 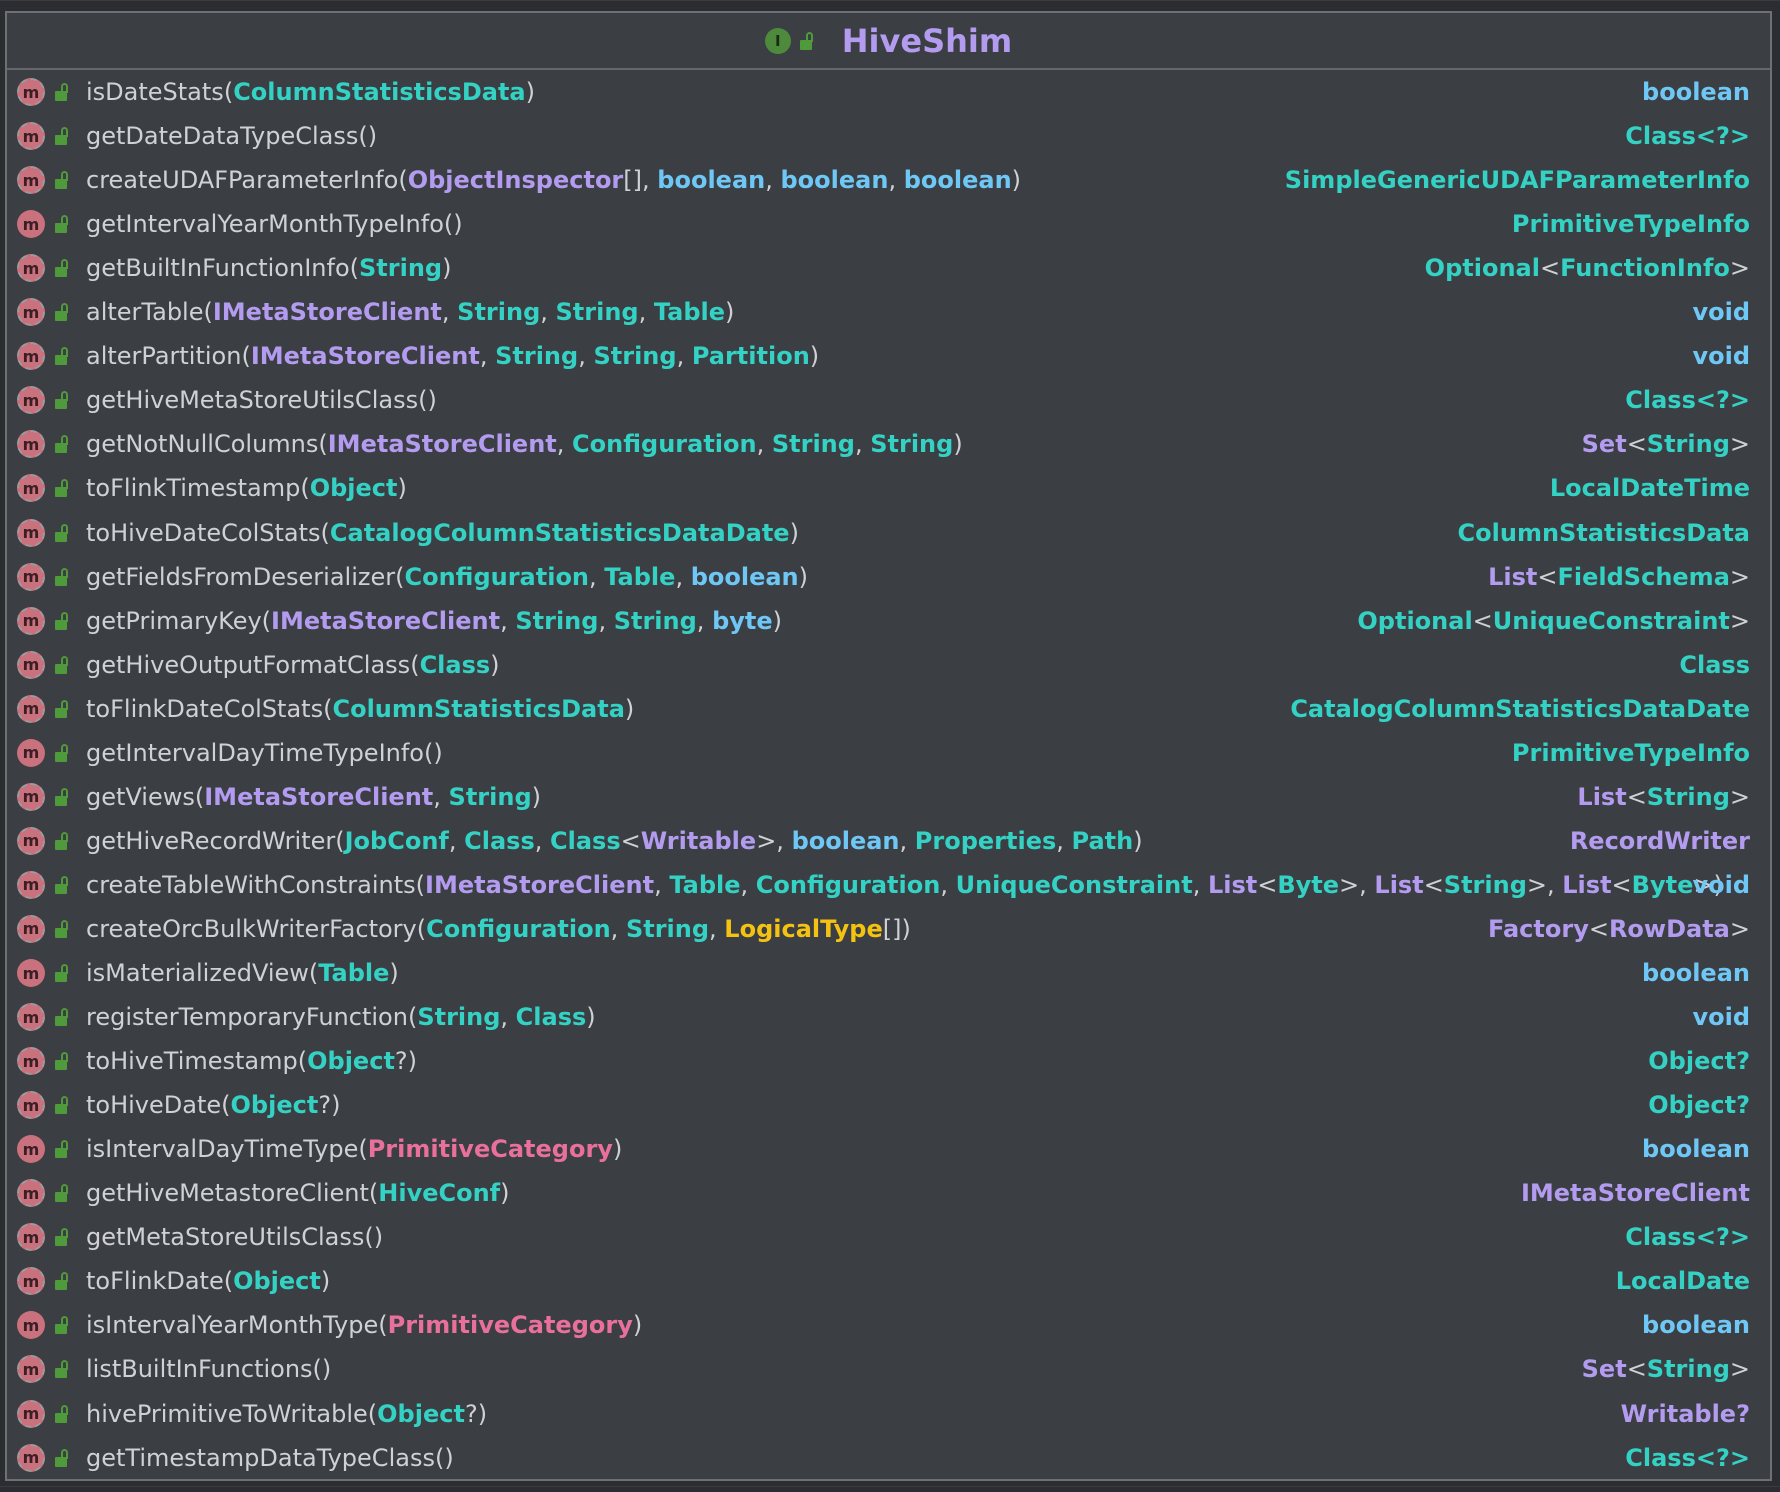 What do you see at coordinates (1696, 1149) in the screenshot?
I see `return-type-token: boolean` at bounding box center [1696, 1149].